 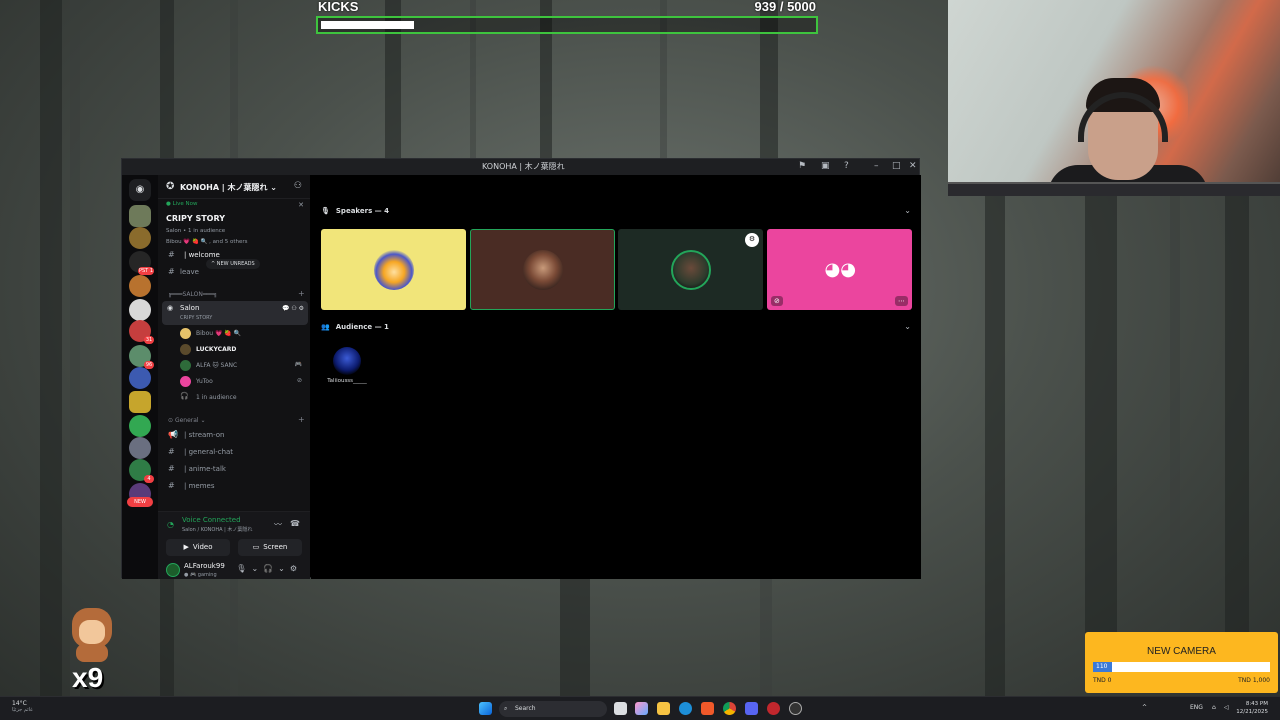 I want to click on server-list: ◉ PST 1 31 96 4 NEW, so click(x=140, y=377).